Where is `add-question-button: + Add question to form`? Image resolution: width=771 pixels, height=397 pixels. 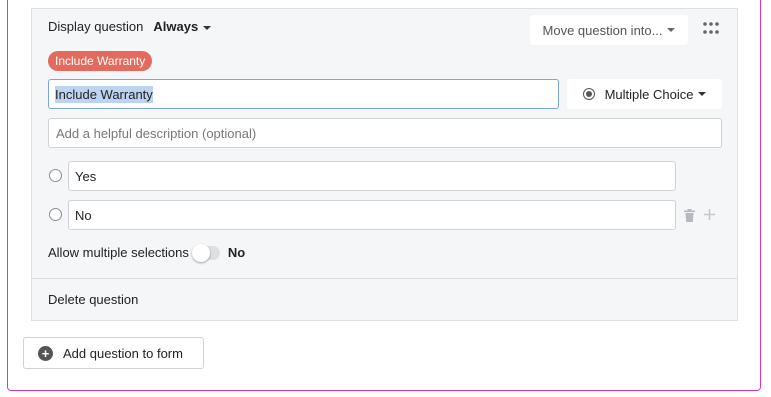 add-question-button: + Add question to form is located at coordinates (113, 353).